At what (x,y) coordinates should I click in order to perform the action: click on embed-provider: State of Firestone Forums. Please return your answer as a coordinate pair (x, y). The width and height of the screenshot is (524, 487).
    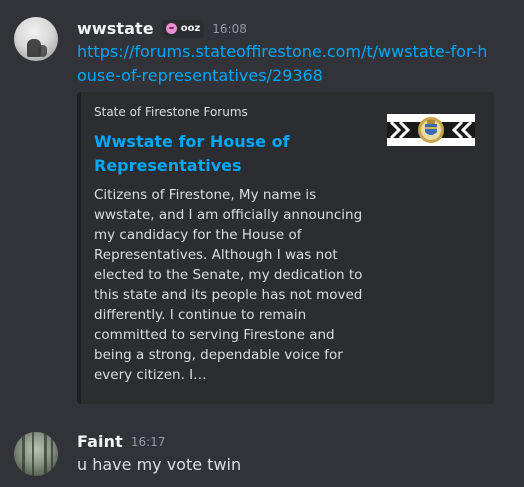
    Looking at the image, I should click on (171, 112).